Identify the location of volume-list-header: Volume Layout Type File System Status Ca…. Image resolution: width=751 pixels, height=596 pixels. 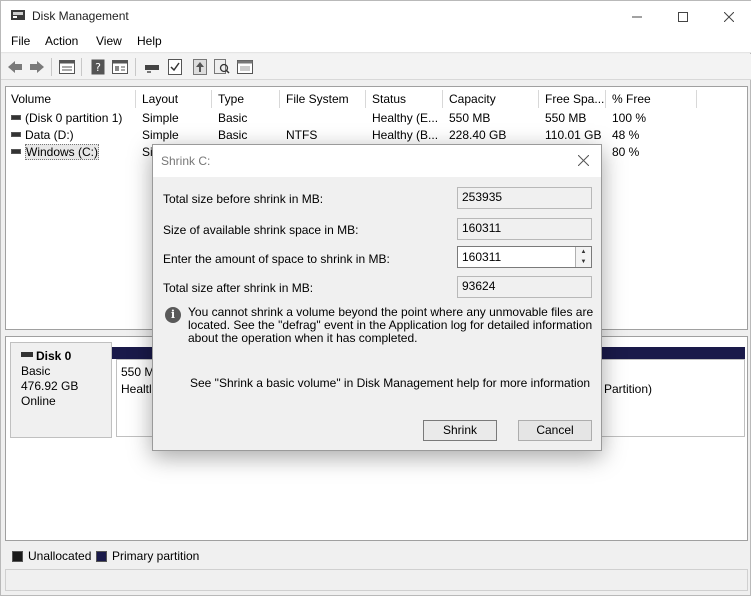
(376, 99).